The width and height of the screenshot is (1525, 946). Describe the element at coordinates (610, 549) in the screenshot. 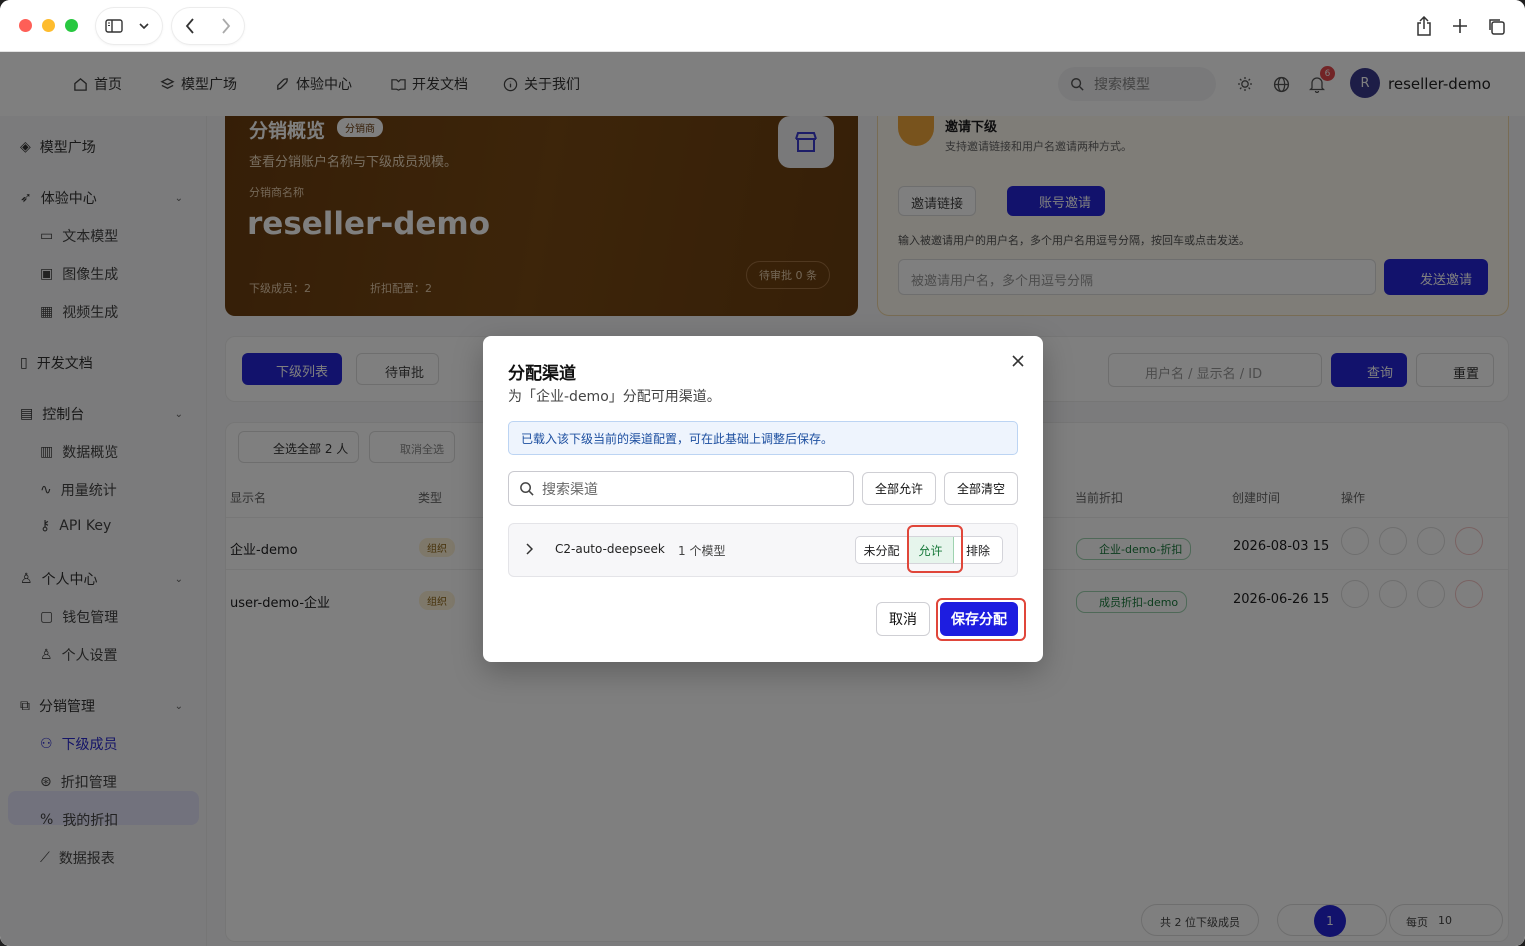

I see `channel-name: C2-auto-deepseek` at that location.